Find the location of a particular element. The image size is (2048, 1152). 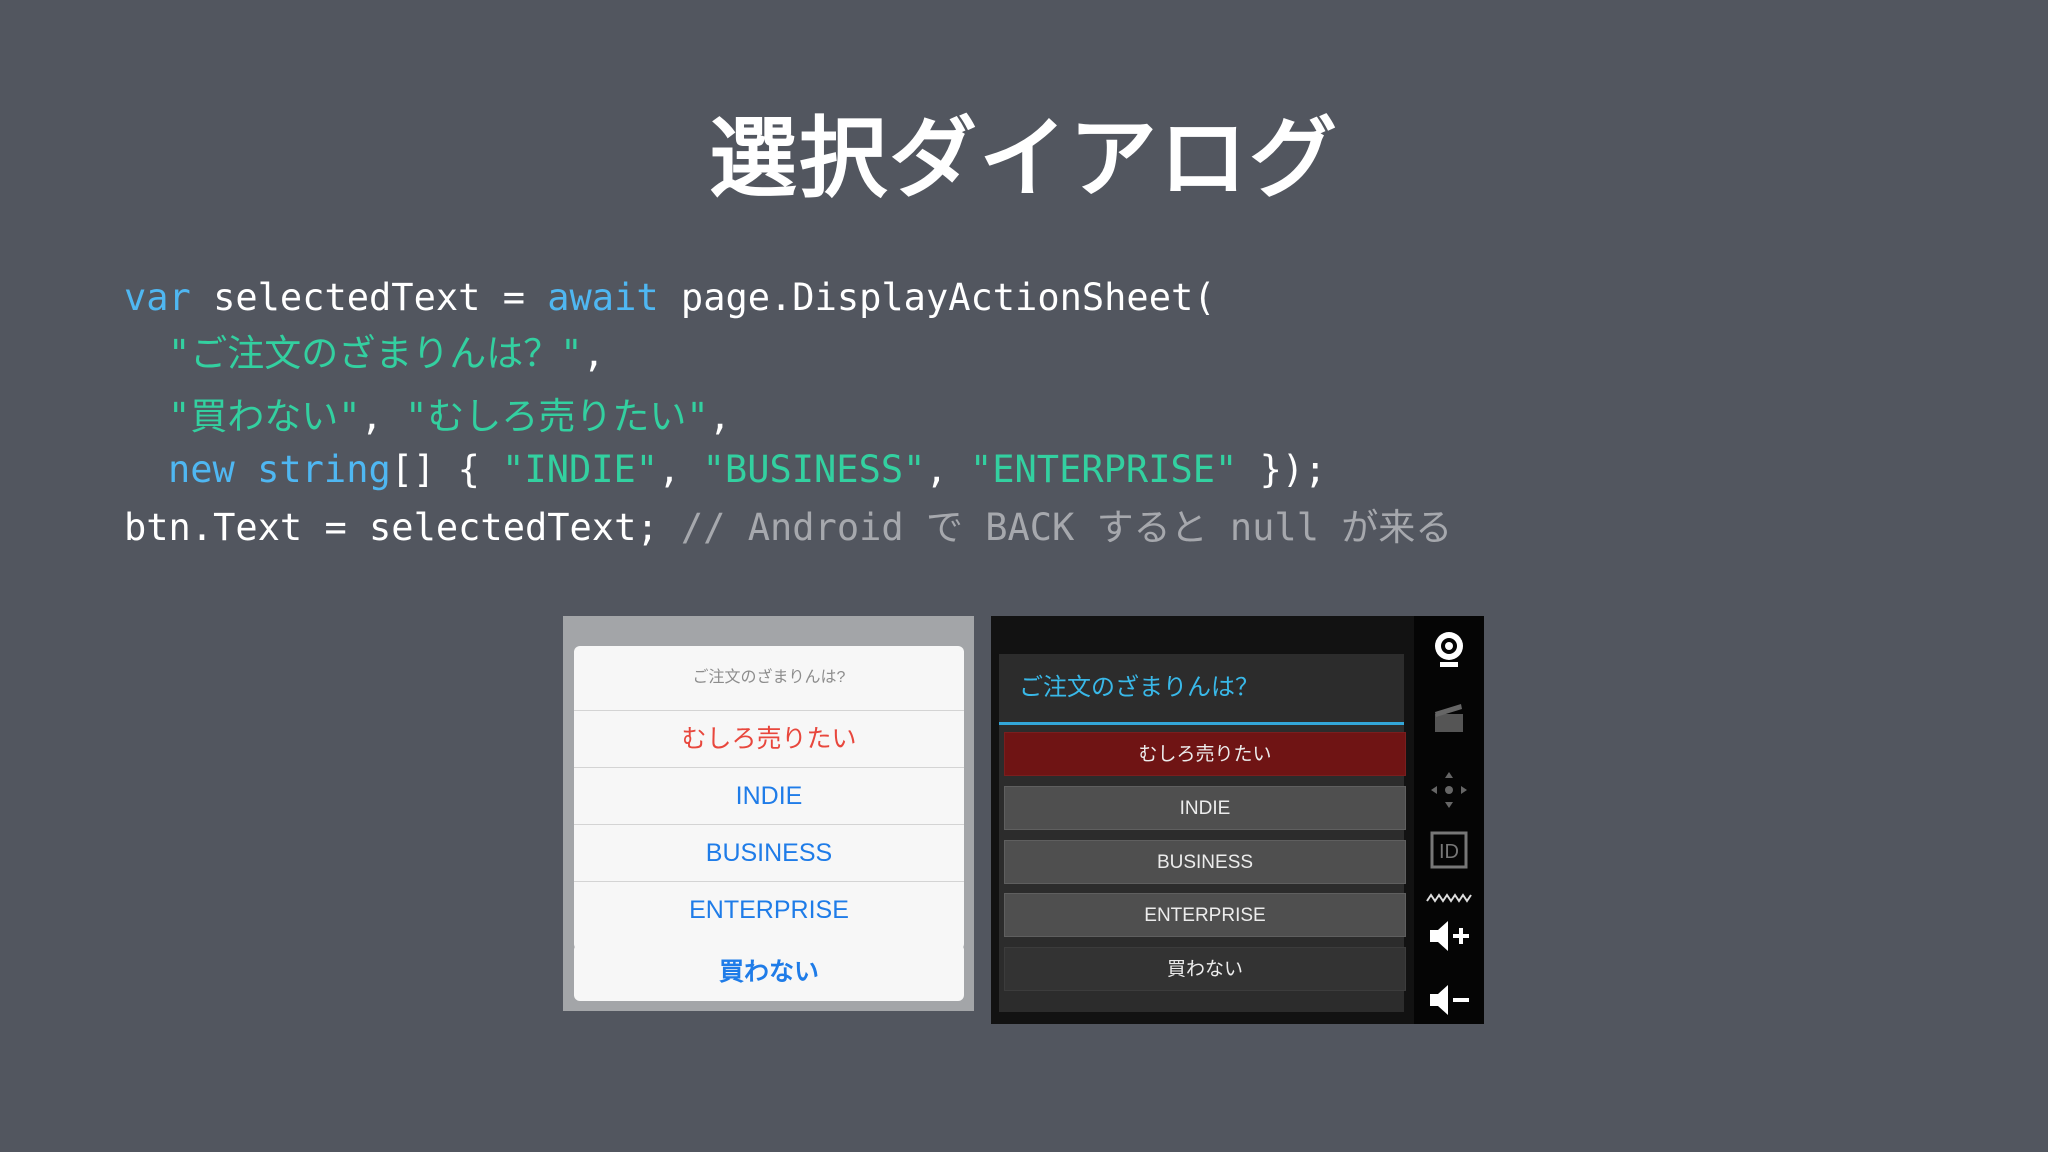

ios-destructive-button: むしろ売りたい is located at coordinates (769, 739).